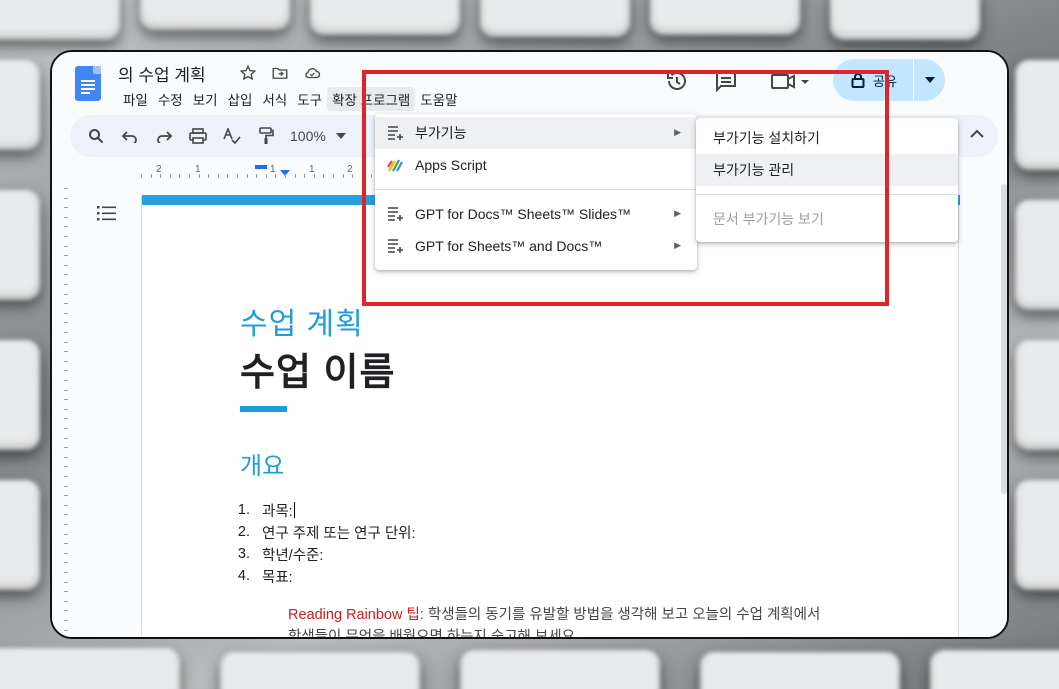 The height and width of the screenshot is (689, 1059). Describe the element at coordinates (135, 99) in the screenshot. I see `menu-file: 파일` at that location.